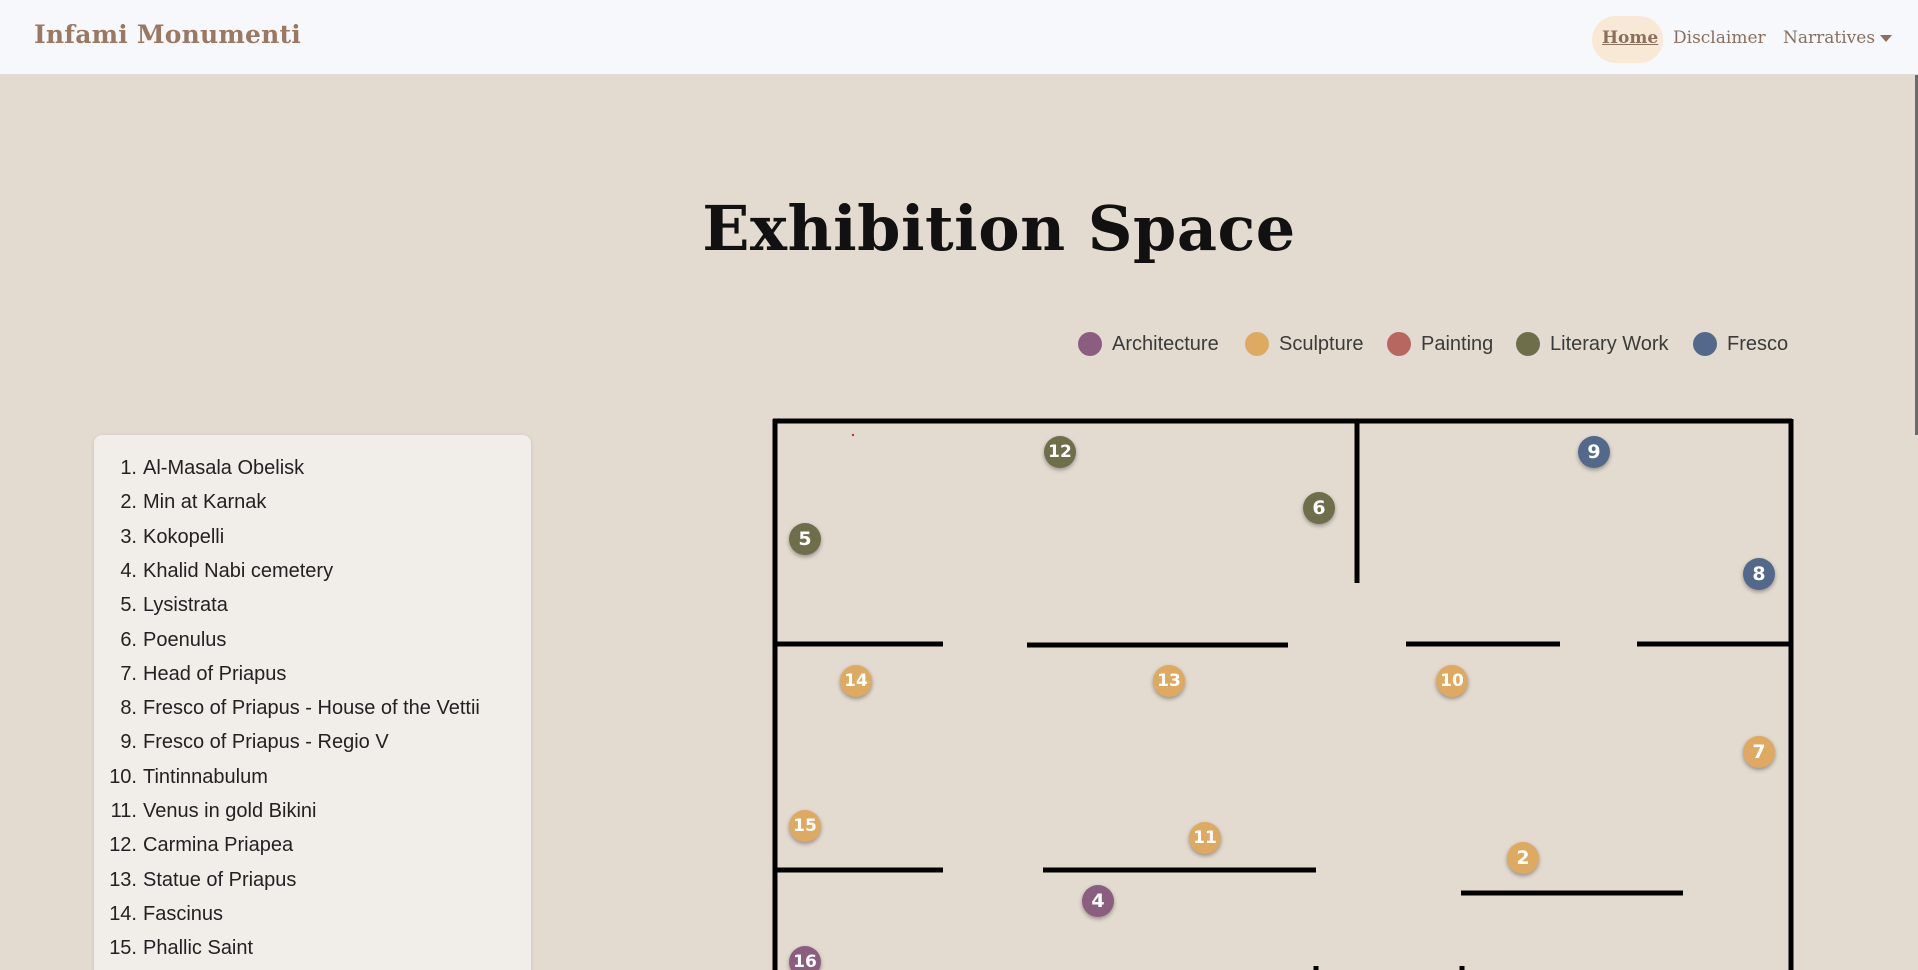  What do you see at coordinates (805, 826) in the screenshot?
I see `exhibit-marker-15: 15` at bounding box center [805, 826].